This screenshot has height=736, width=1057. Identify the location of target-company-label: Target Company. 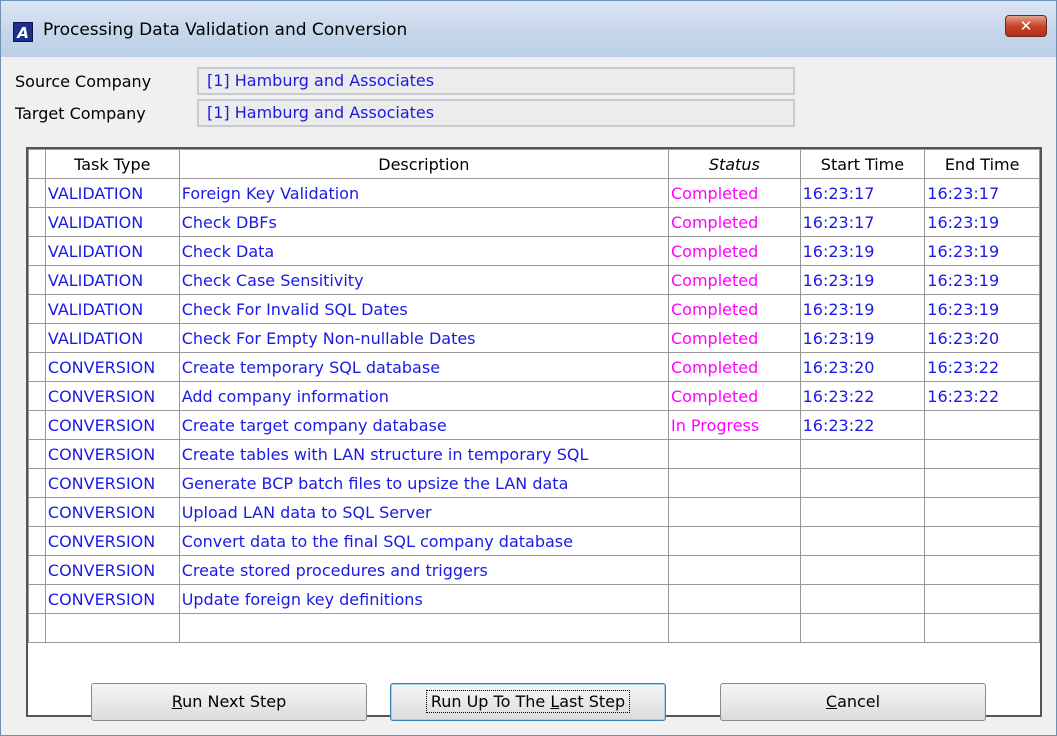
(80, 113).